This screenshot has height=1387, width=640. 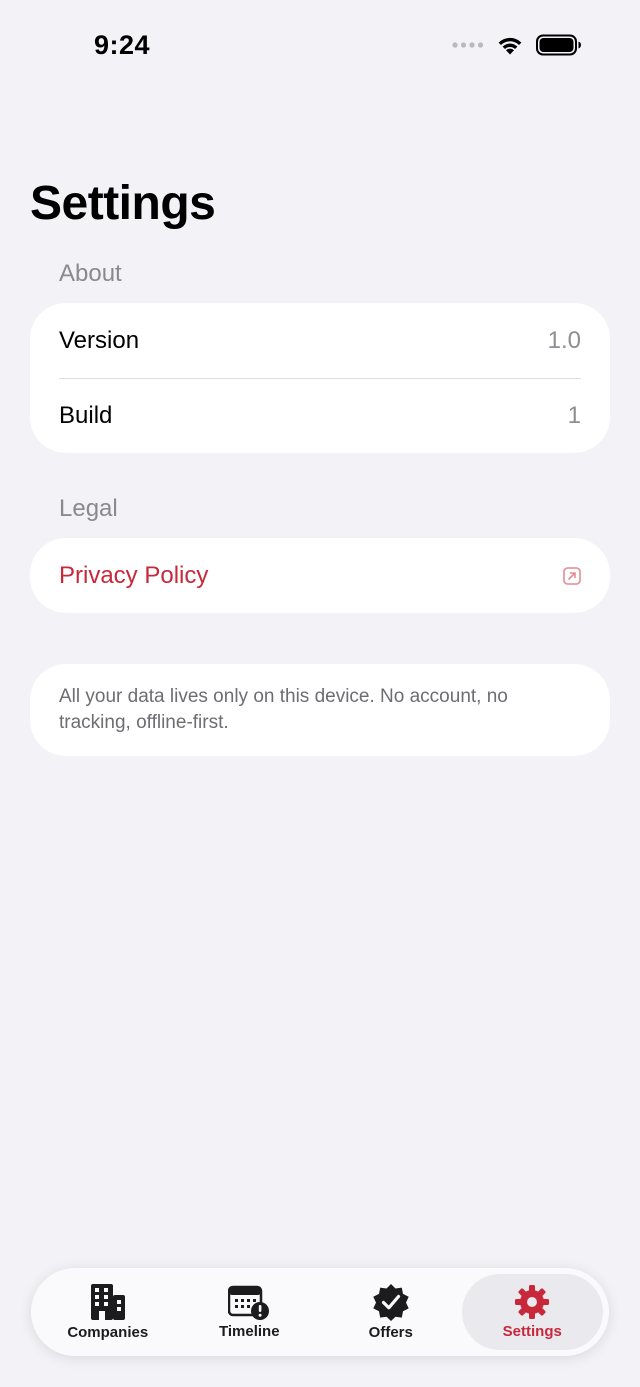 What do you see at coordinates (564, 340) in the screenshot?
I see `version-value: 1.0` at bounding box center [564, 340].